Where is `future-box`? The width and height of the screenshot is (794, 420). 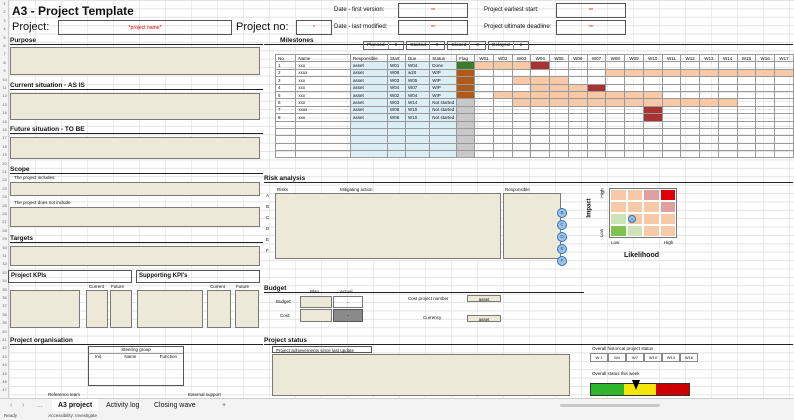 future-box is located at coordinates (135, 148).